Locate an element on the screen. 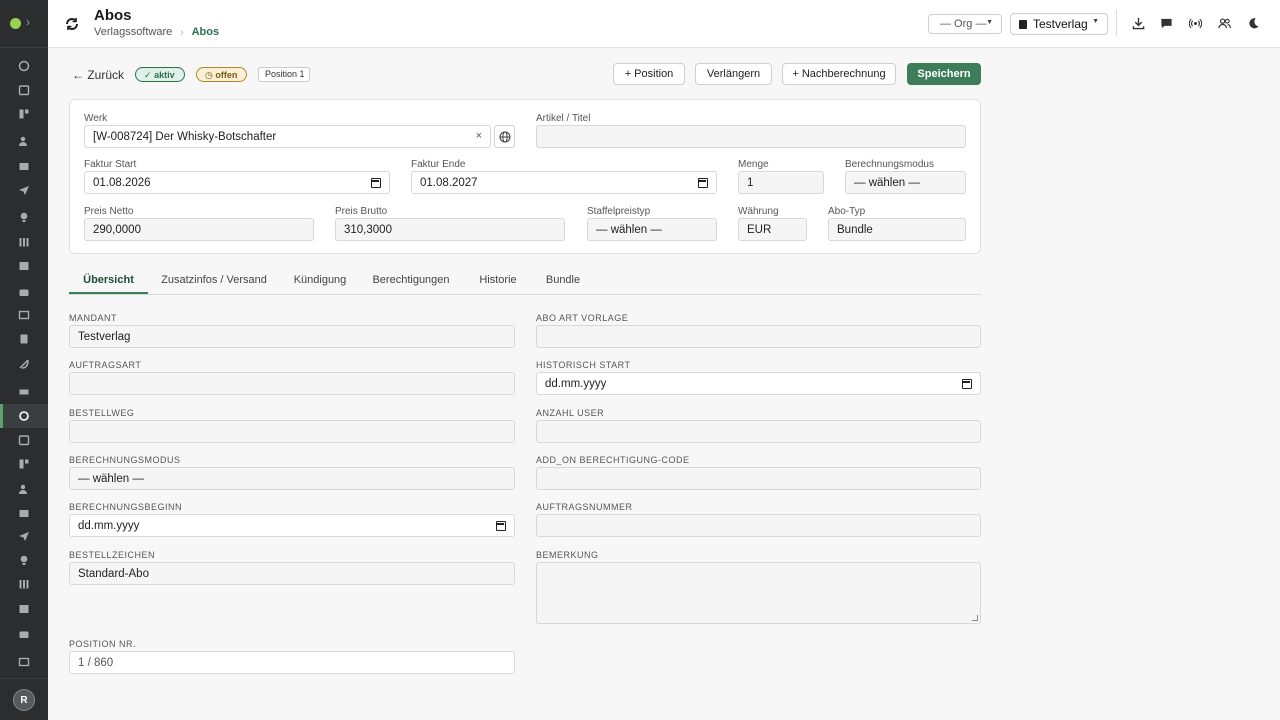 The width and height of the screenshot is (1280, 720). werk-input: [W-008724] Der Whisky-Botschafter × is located at coordinates (287, 136).